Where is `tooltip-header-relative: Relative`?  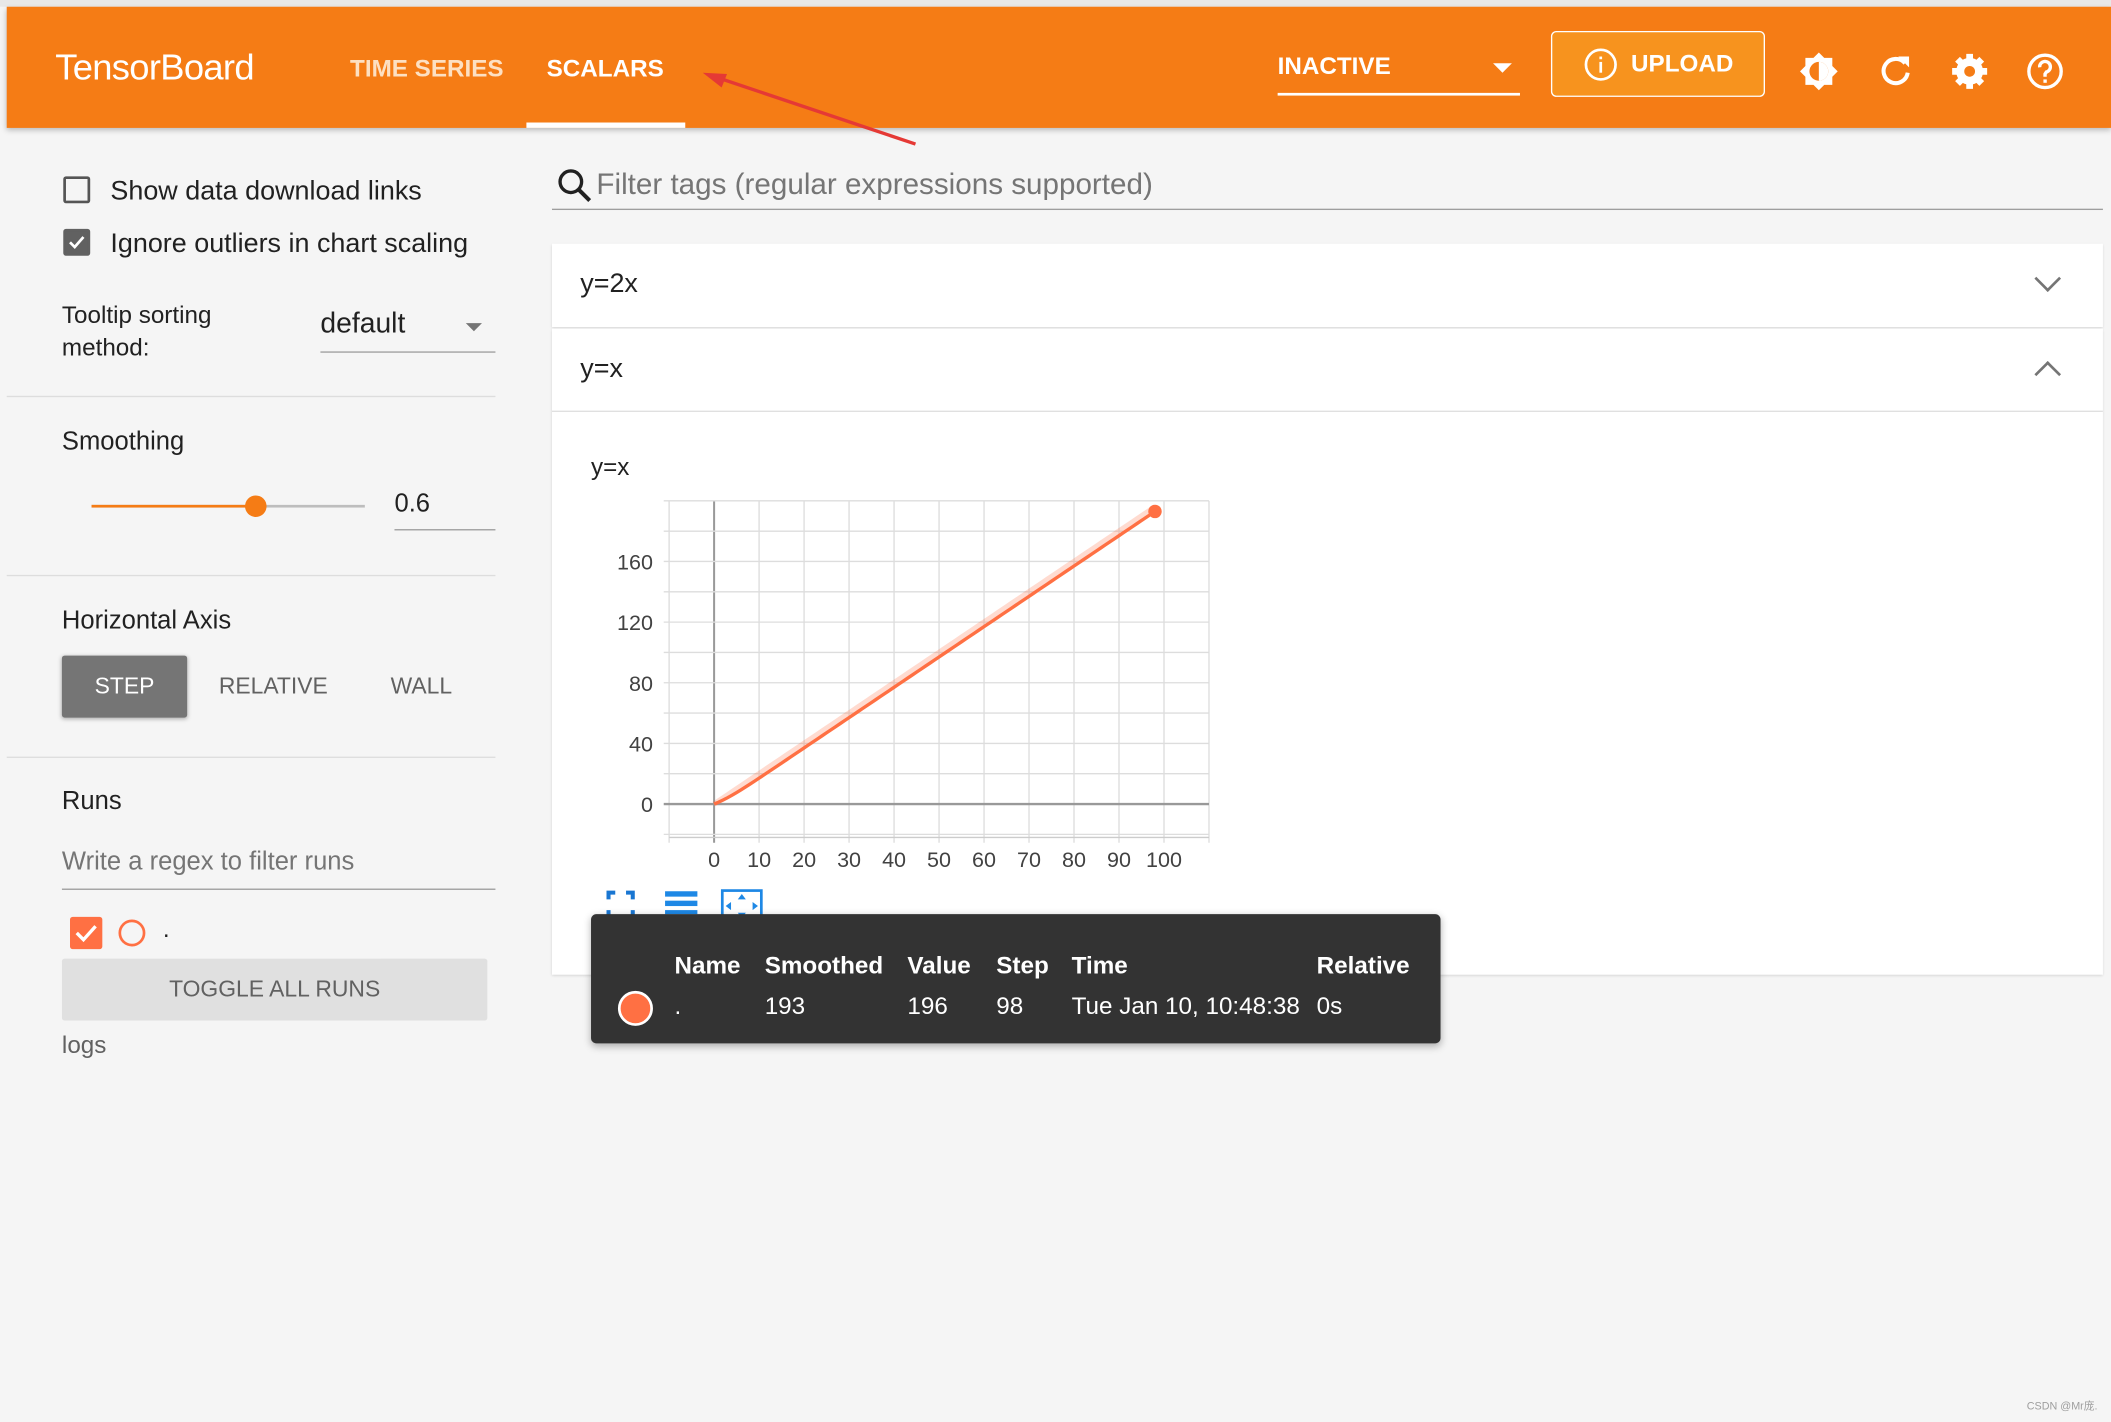 tooltip-header-relative: Relative is located at coordinates (1363, 965).